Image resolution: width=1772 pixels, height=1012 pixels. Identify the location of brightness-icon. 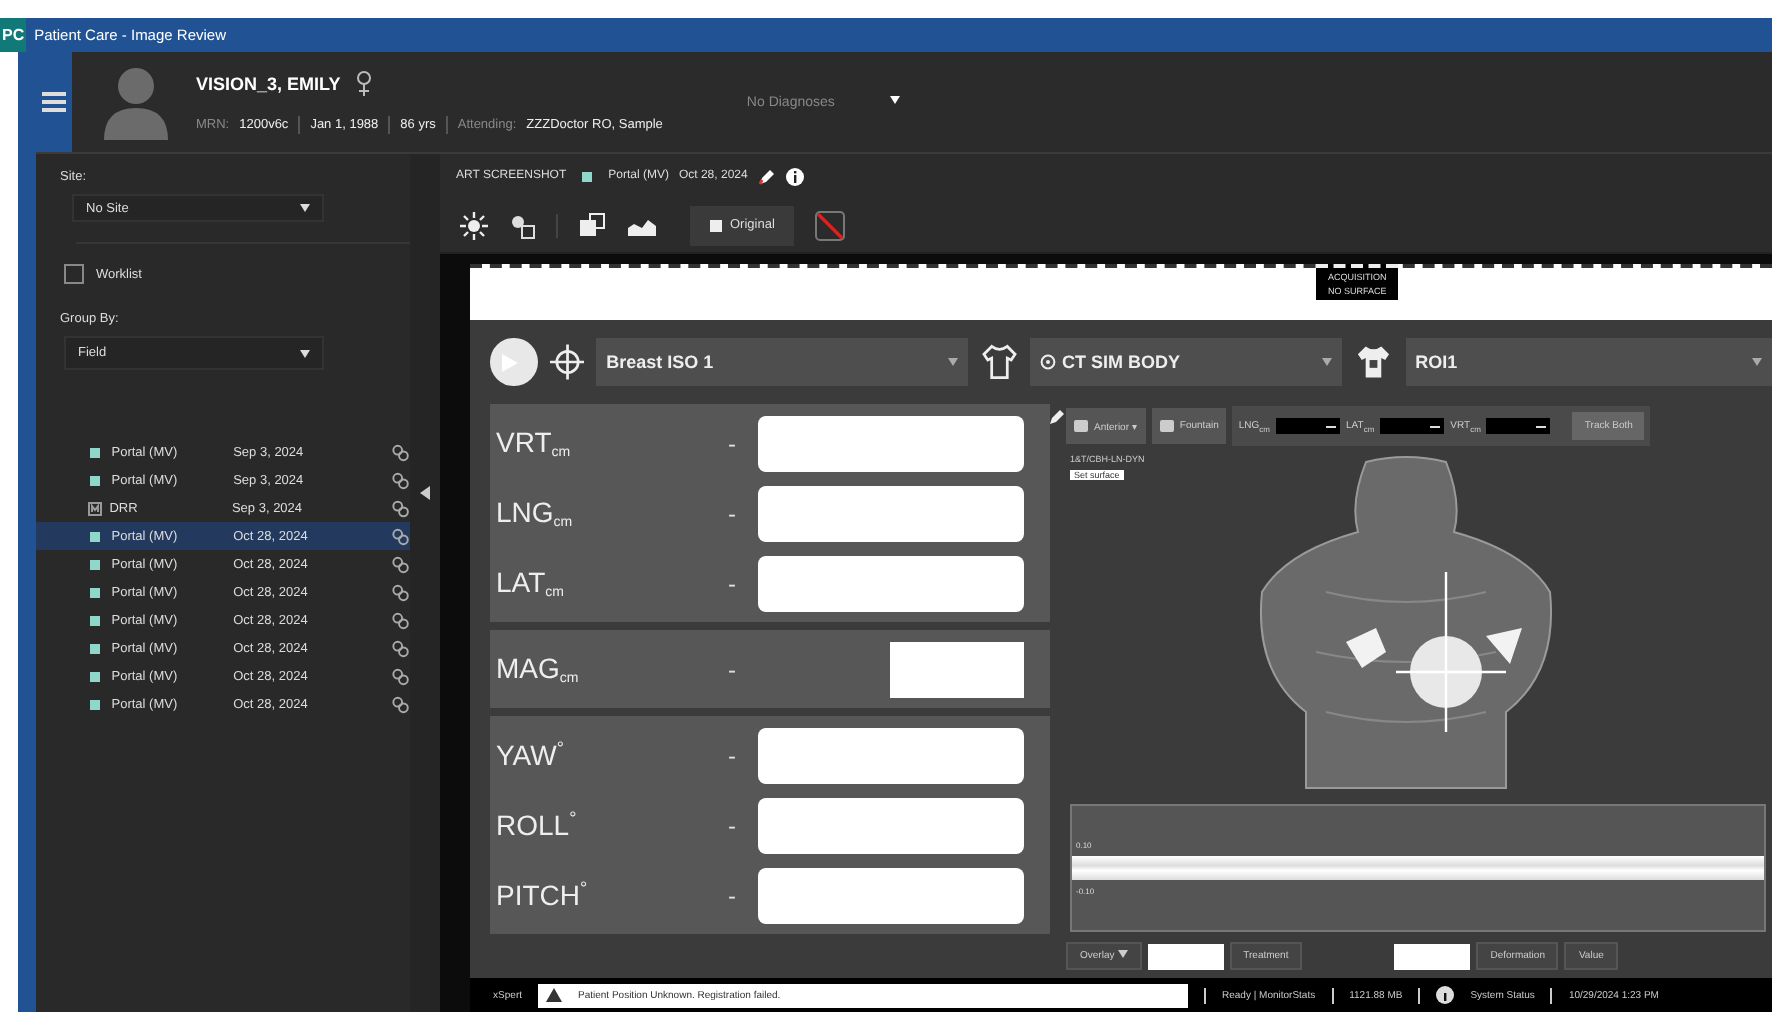
(474, 225).